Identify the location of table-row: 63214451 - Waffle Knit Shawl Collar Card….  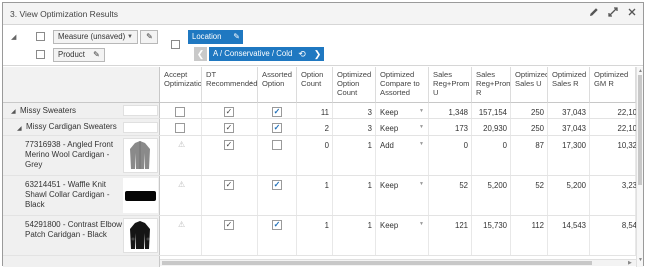
(323, 196).